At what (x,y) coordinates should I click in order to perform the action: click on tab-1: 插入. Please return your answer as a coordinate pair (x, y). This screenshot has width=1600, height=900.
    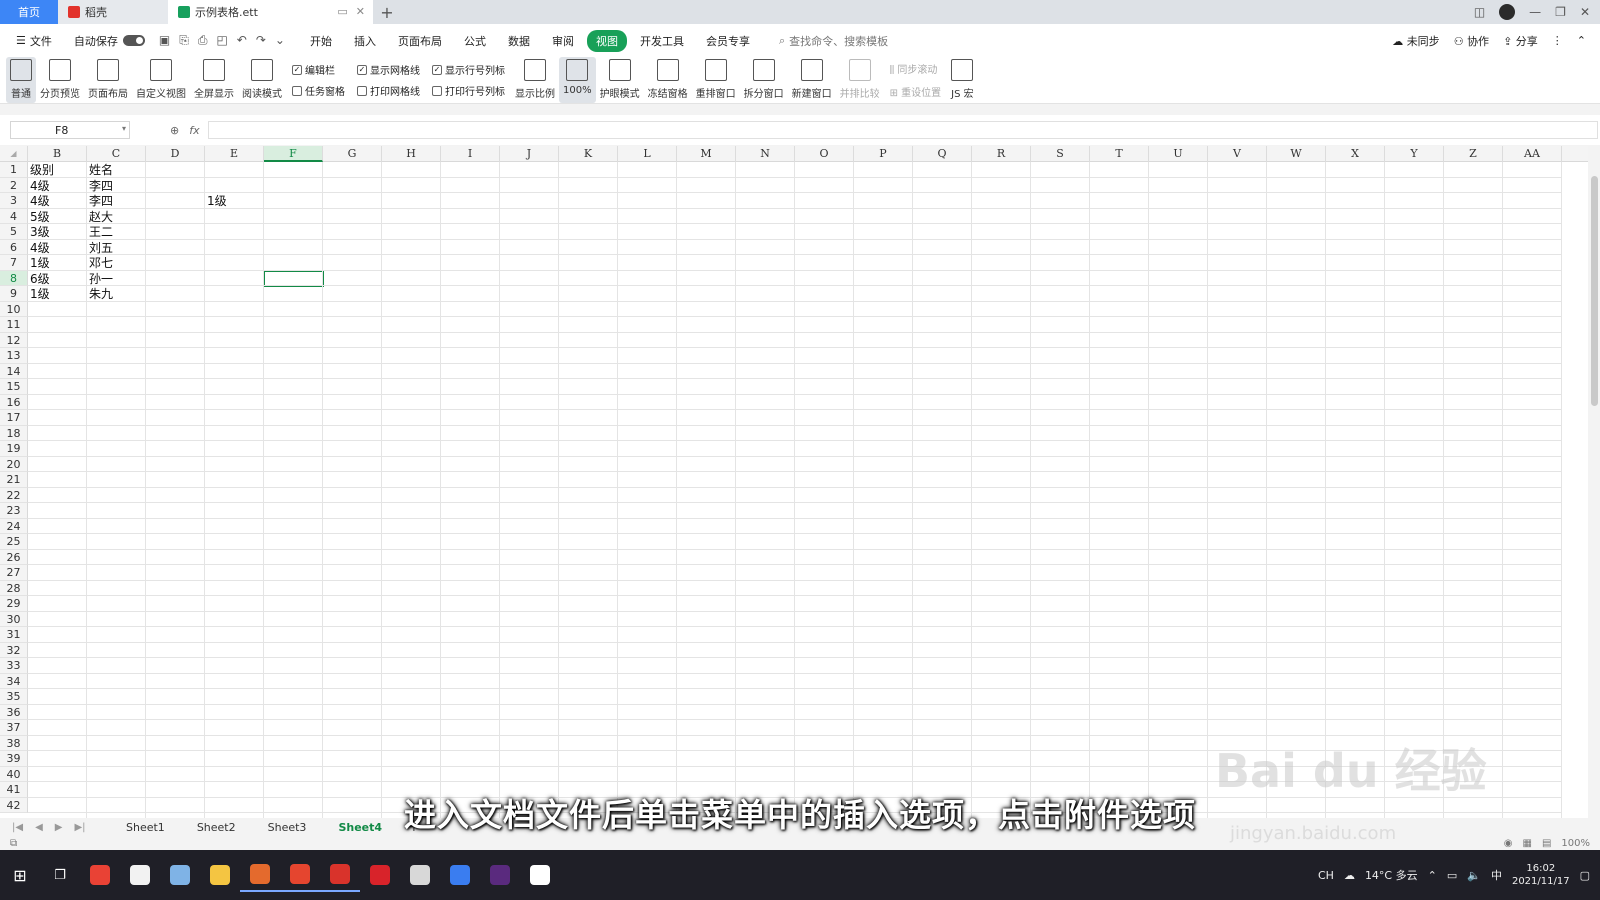
    Looking at the image, I should click on (365, 41).